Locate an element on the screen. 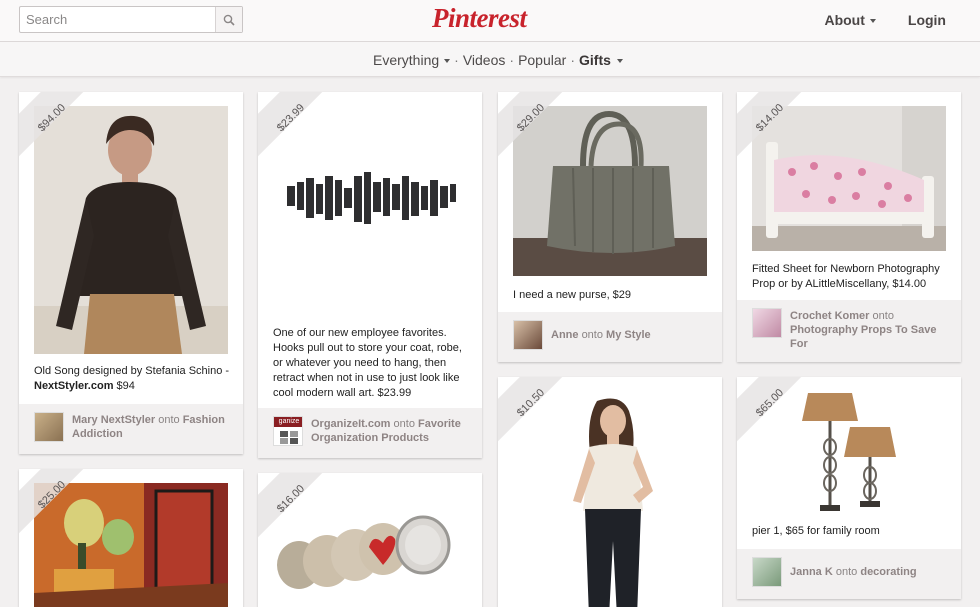 The width and height of the screenshot is (980, 607). about-menu: About is located at coordinates (850, 20).